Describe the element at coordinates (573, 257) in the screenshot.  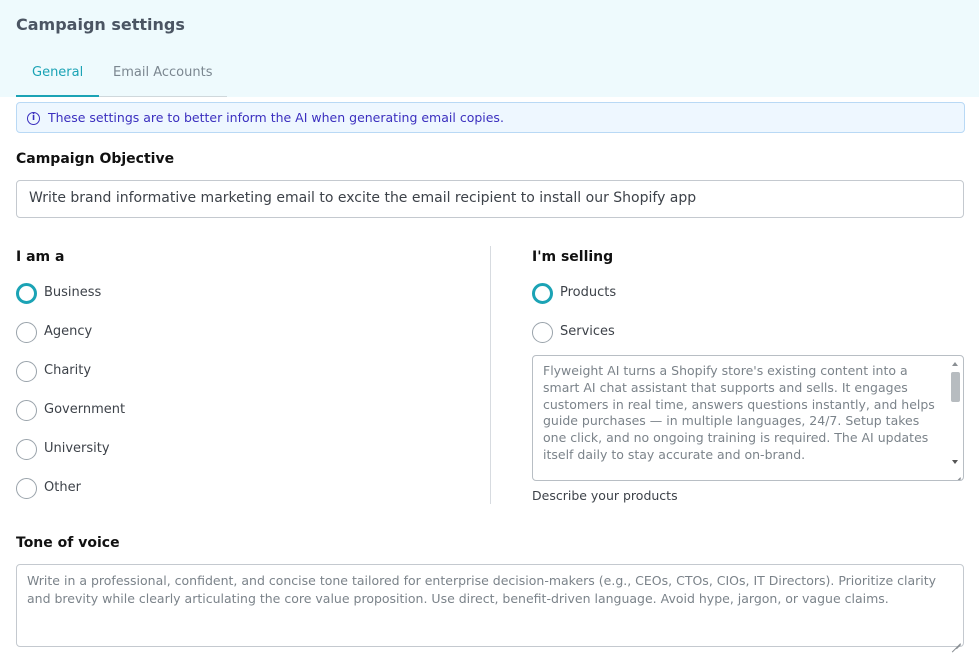
I see `selling-label: I'm selling` at that location.